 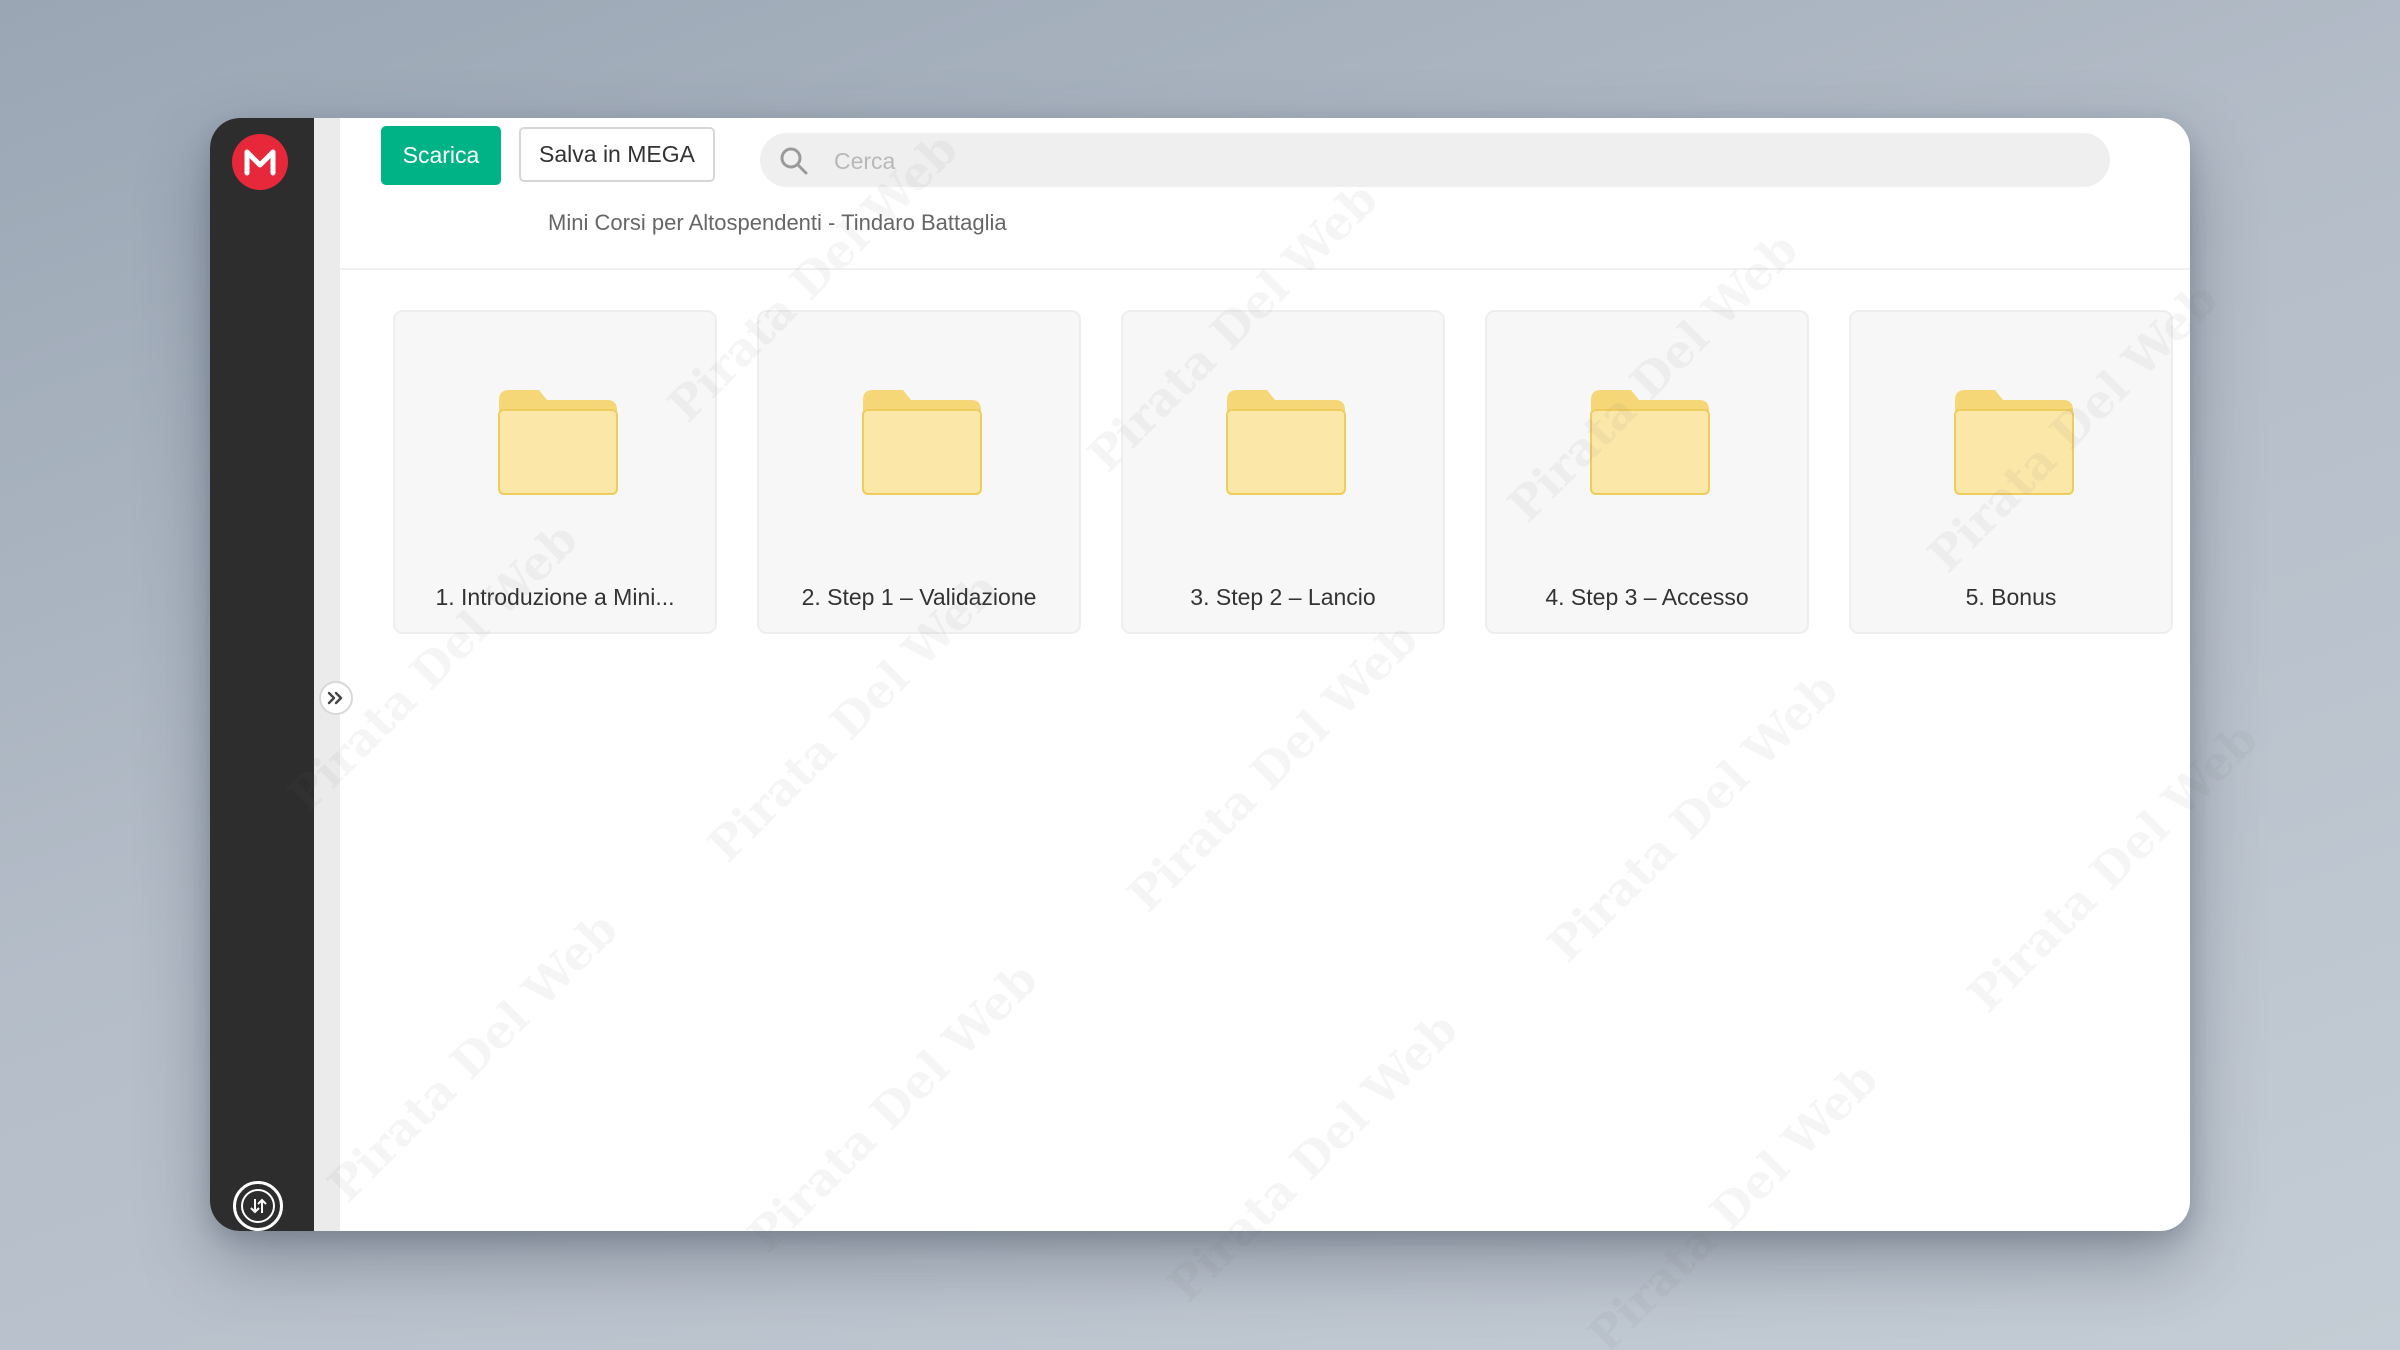 I want to click on expand-sidebar-button, so click(x=336, y=698).